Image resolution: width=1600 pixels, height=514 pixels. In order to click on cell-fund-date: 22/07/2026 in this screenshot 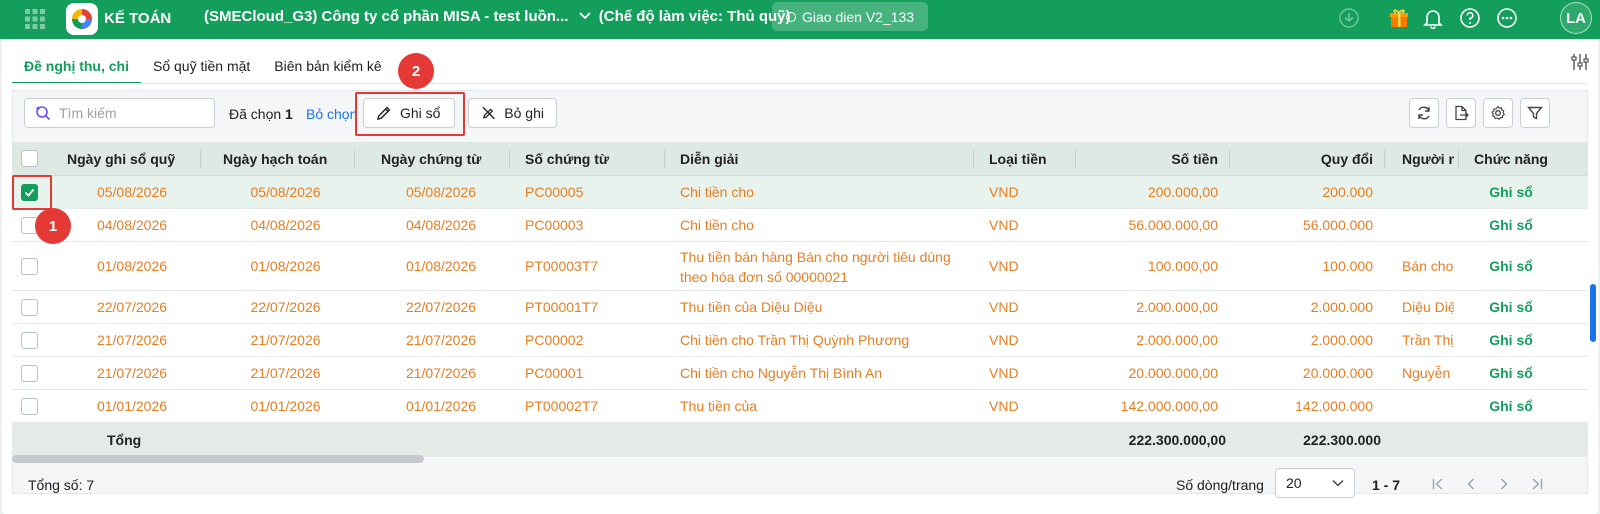, I will do `click(132, 307)`.